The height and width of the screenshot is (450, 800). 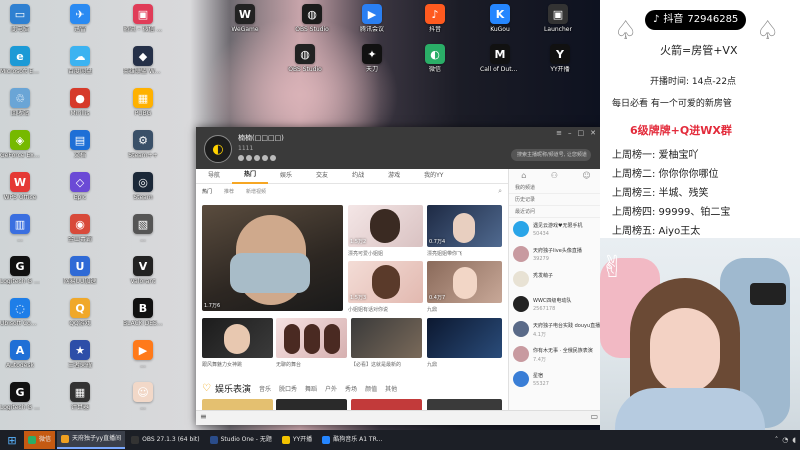 What do you see at coordinates (245, 18) in the screenshot?
I see `desktop-icon: W WeGame` at bounding box center [245, 18].